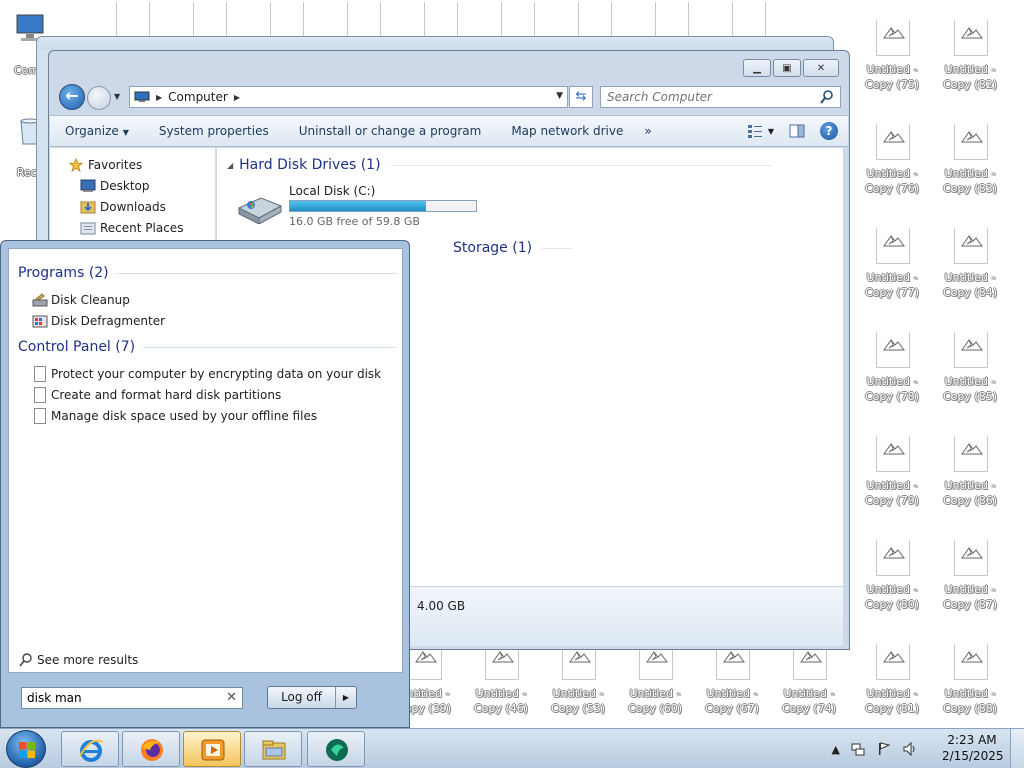 The image size is (1024, 768). I want to click on nav-desktop-label: Desktop, so click(125, 186).